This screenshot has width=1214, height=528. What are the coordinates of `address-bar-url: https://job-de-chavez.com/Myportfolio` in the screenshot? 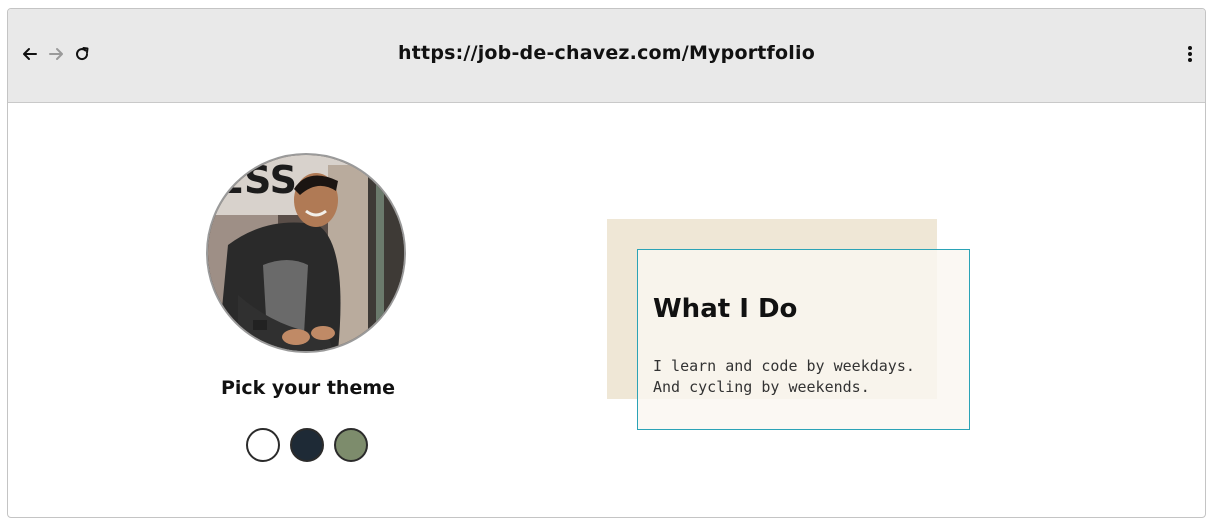 It's located at (606, 53).